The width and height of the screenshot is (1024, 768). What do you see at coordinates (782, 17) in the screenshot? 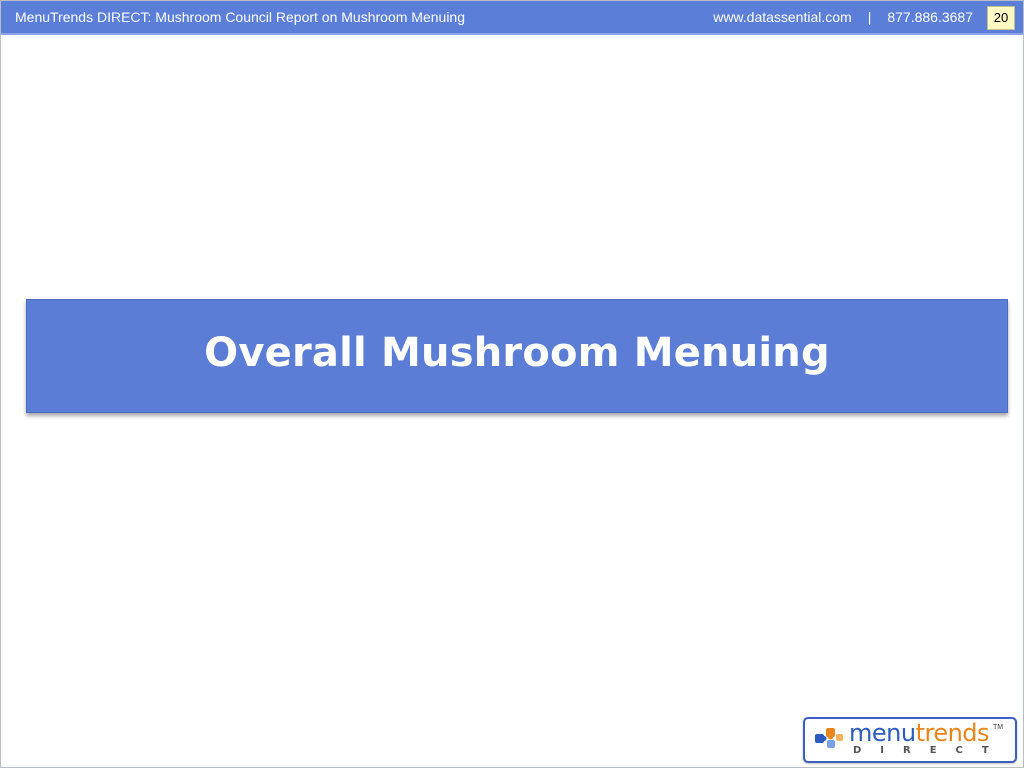
I see `website-link: www.datassential.com` at bounding box center [782, 17].